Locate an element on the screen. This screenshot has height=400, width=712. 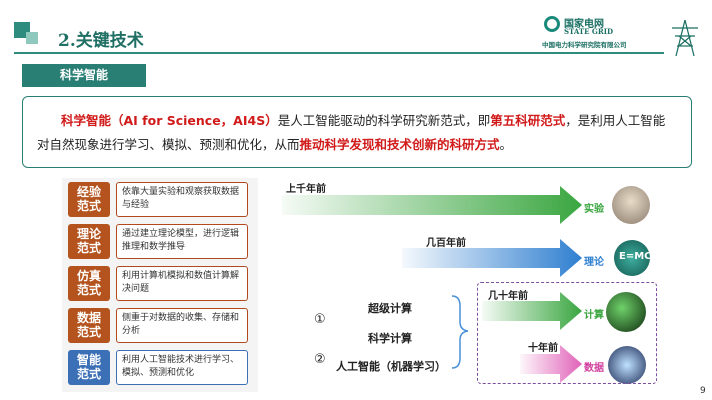
paradigm-desc: 侧重于对数据的收集、存储和分析 is located at coordinates (182, 325).